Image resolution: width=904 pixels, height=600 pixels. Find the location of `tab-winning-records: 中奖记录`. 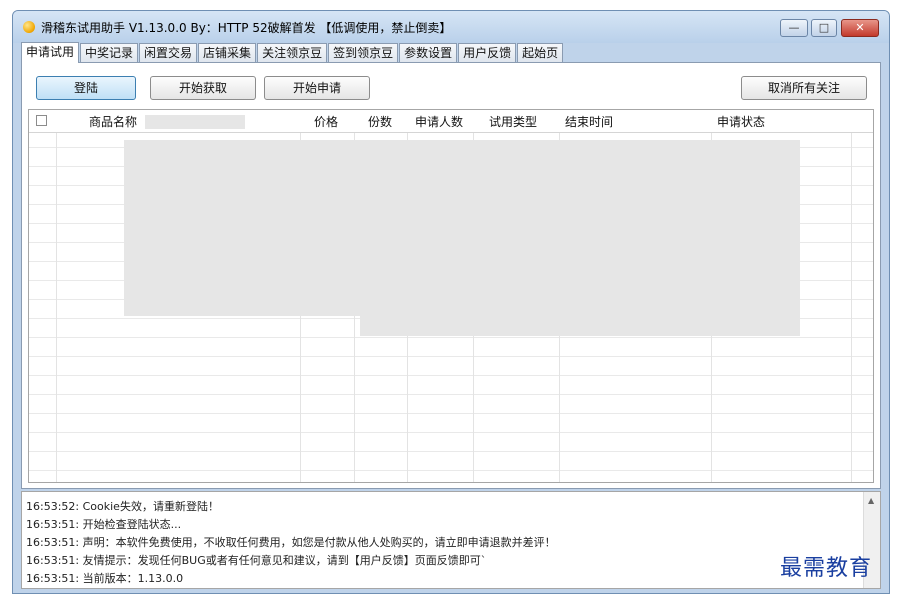

tab-winning-records: 中奖记录 is located at coordinates (109, 52).